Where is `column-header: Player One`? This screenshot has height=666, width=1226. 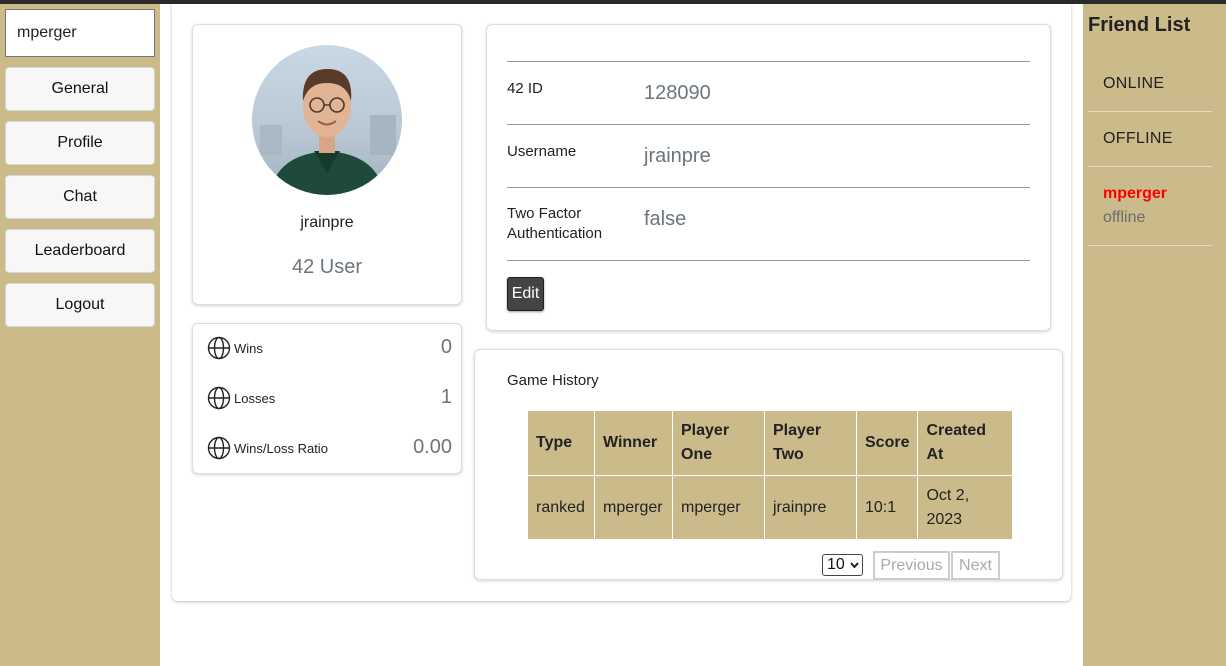
column-header: Player One is located at coordinates (718, 443).